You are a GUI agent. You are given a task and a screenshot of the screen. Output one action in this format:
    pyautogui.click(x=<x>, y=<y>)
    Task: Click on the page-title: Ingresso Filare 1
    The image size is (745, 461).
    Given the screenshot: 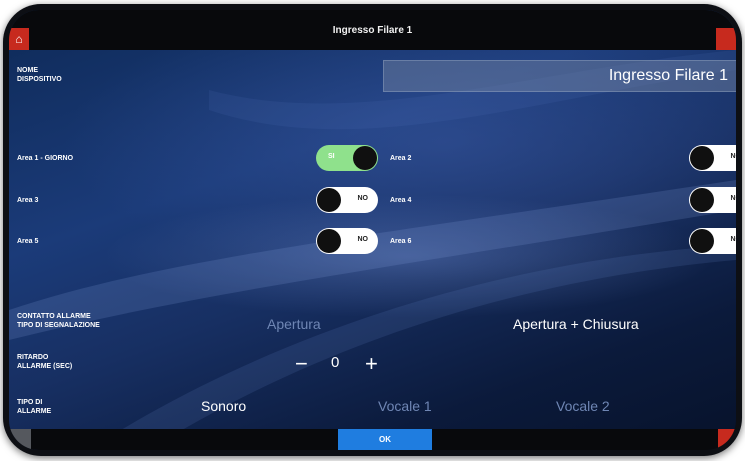 What is the action you would take?
    pyautogui.click(x=372, y=30)
    